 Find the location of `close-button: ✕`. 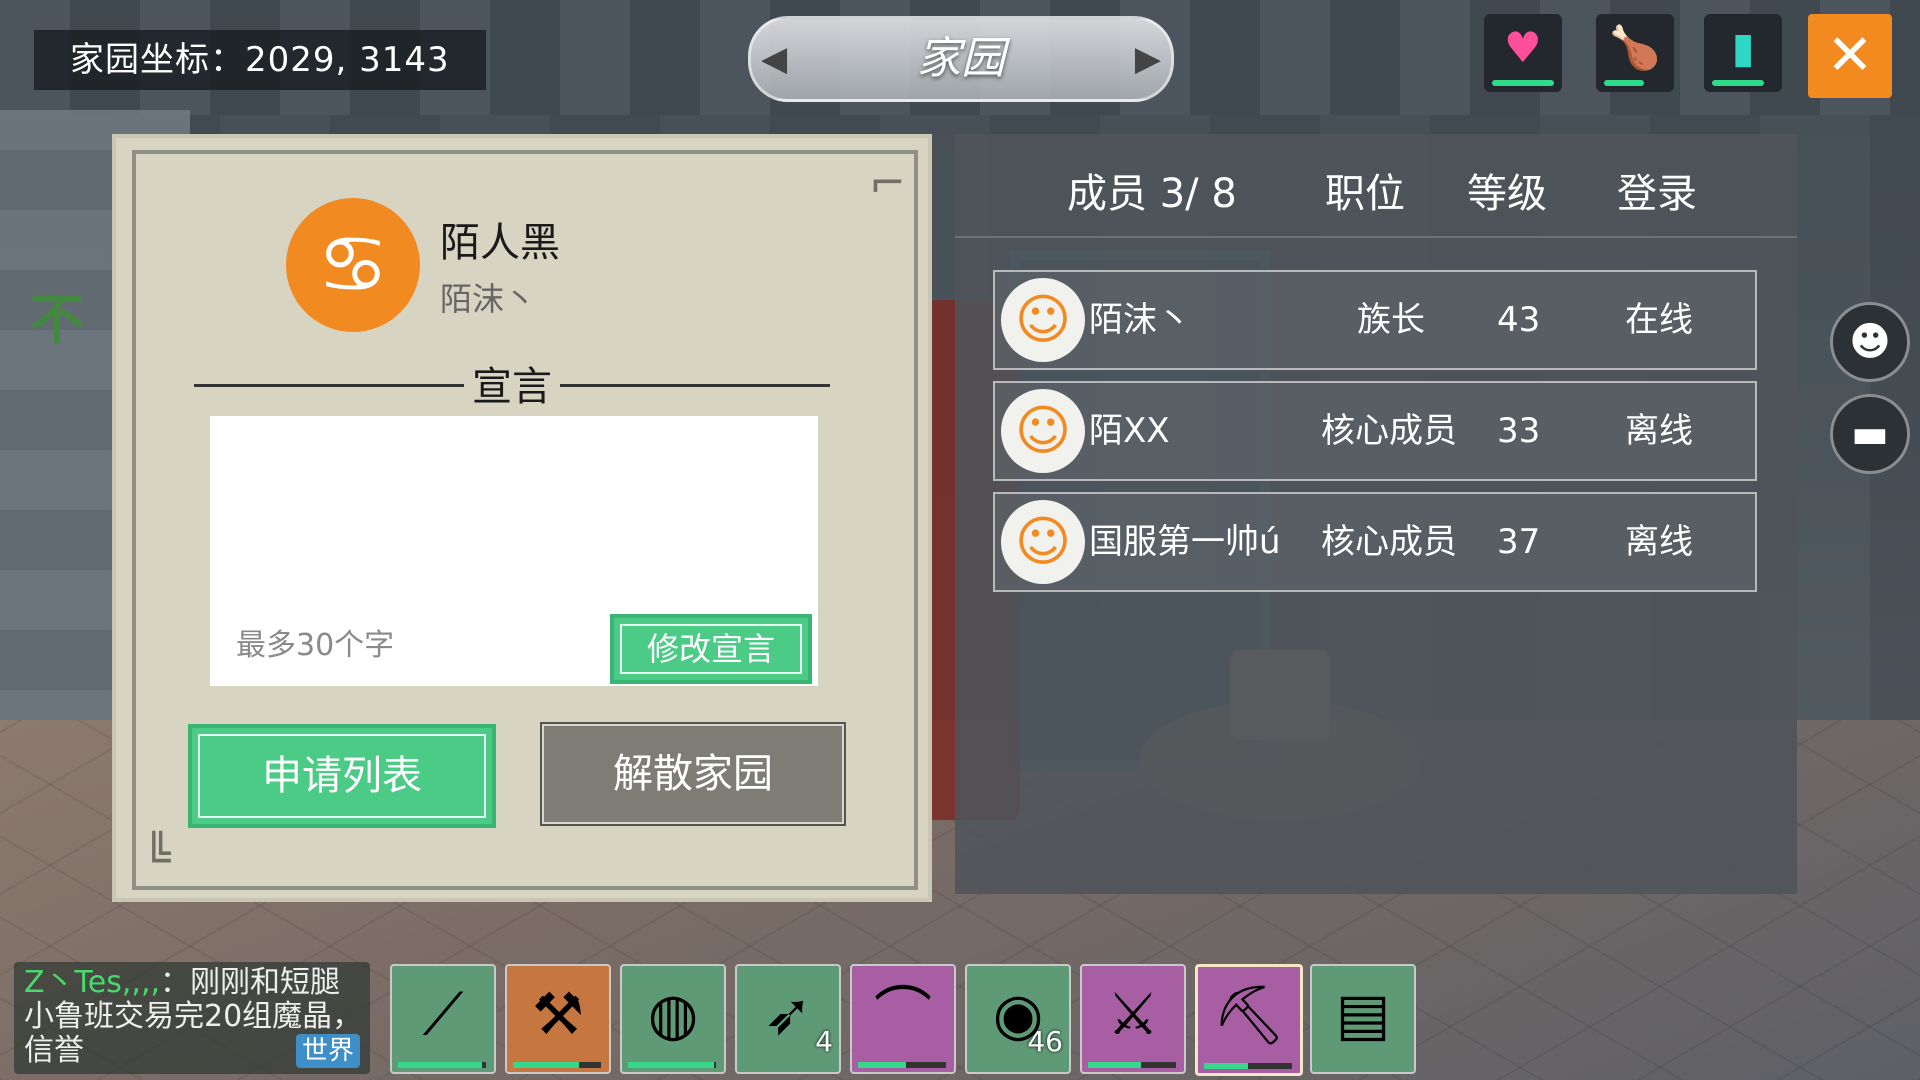

close-button: ✕ is located at coordinates (1850, 56).